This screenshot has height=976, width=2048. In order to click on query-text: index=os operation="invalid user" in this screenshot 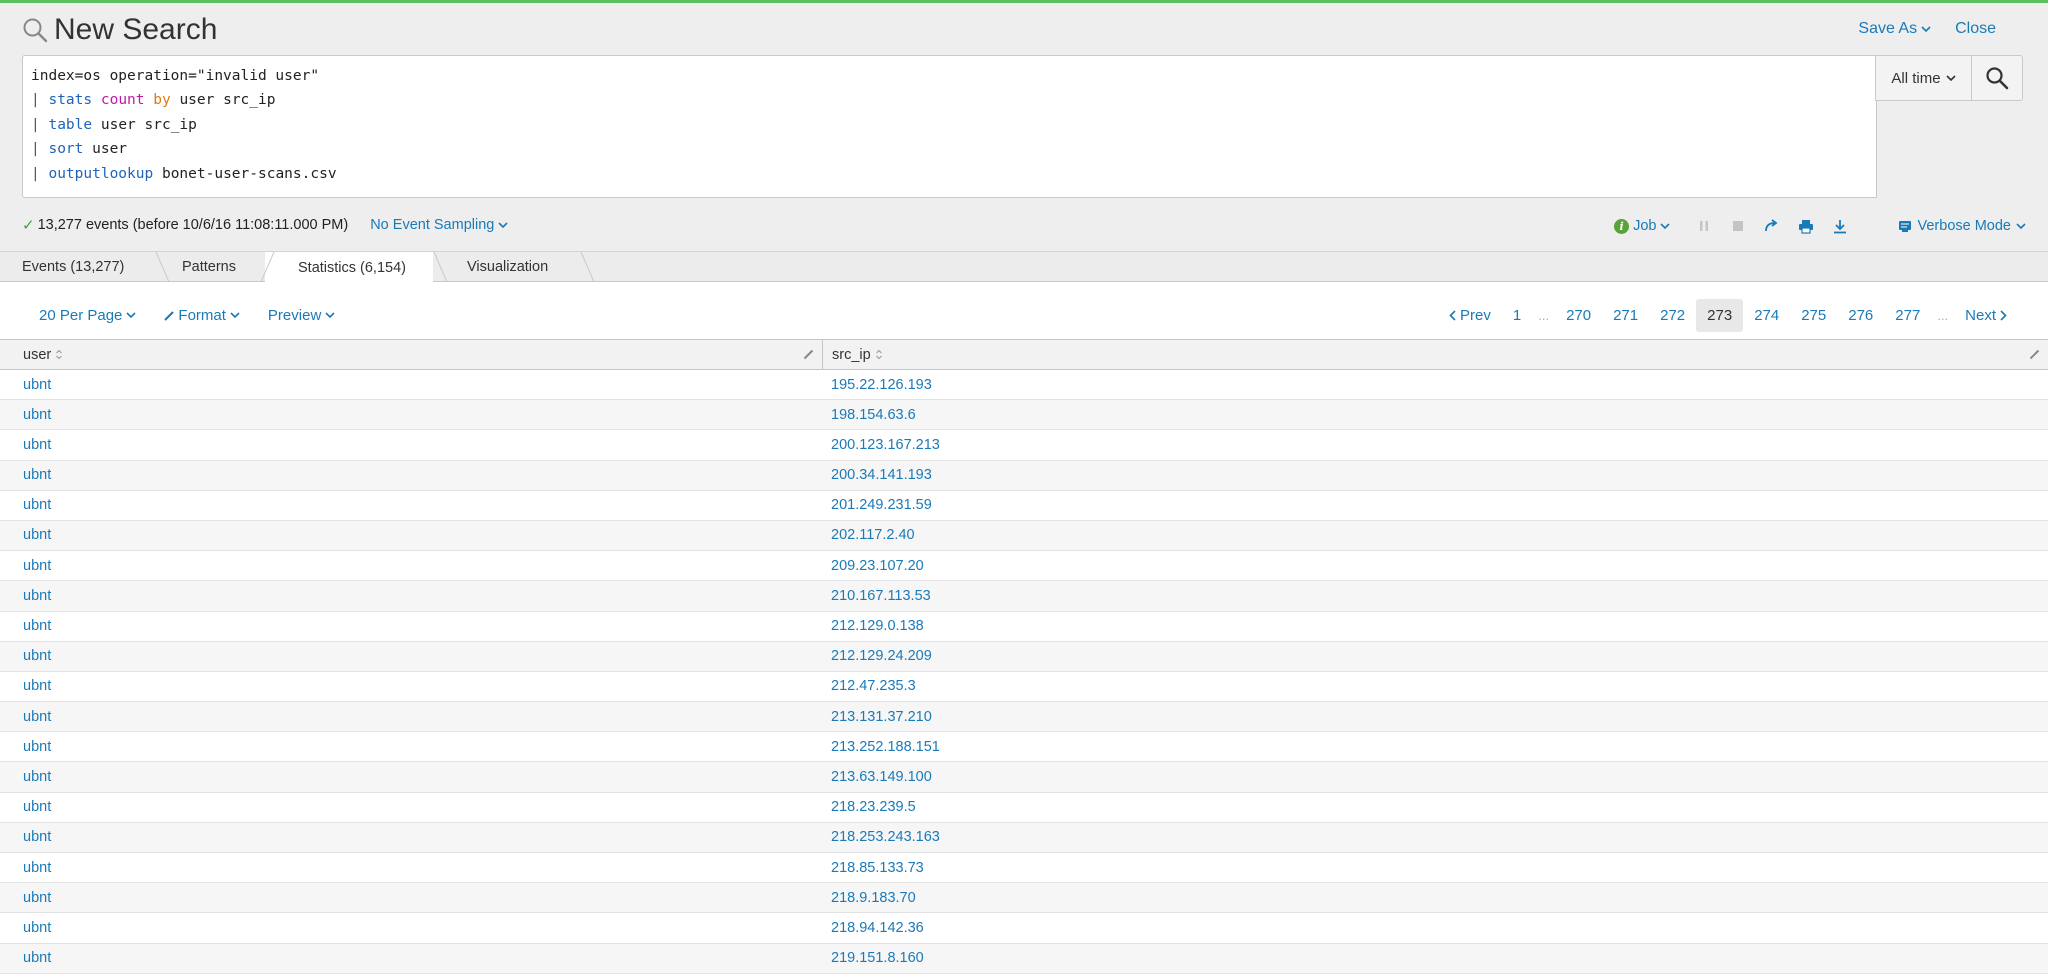, I will do `click(175, 76)`.